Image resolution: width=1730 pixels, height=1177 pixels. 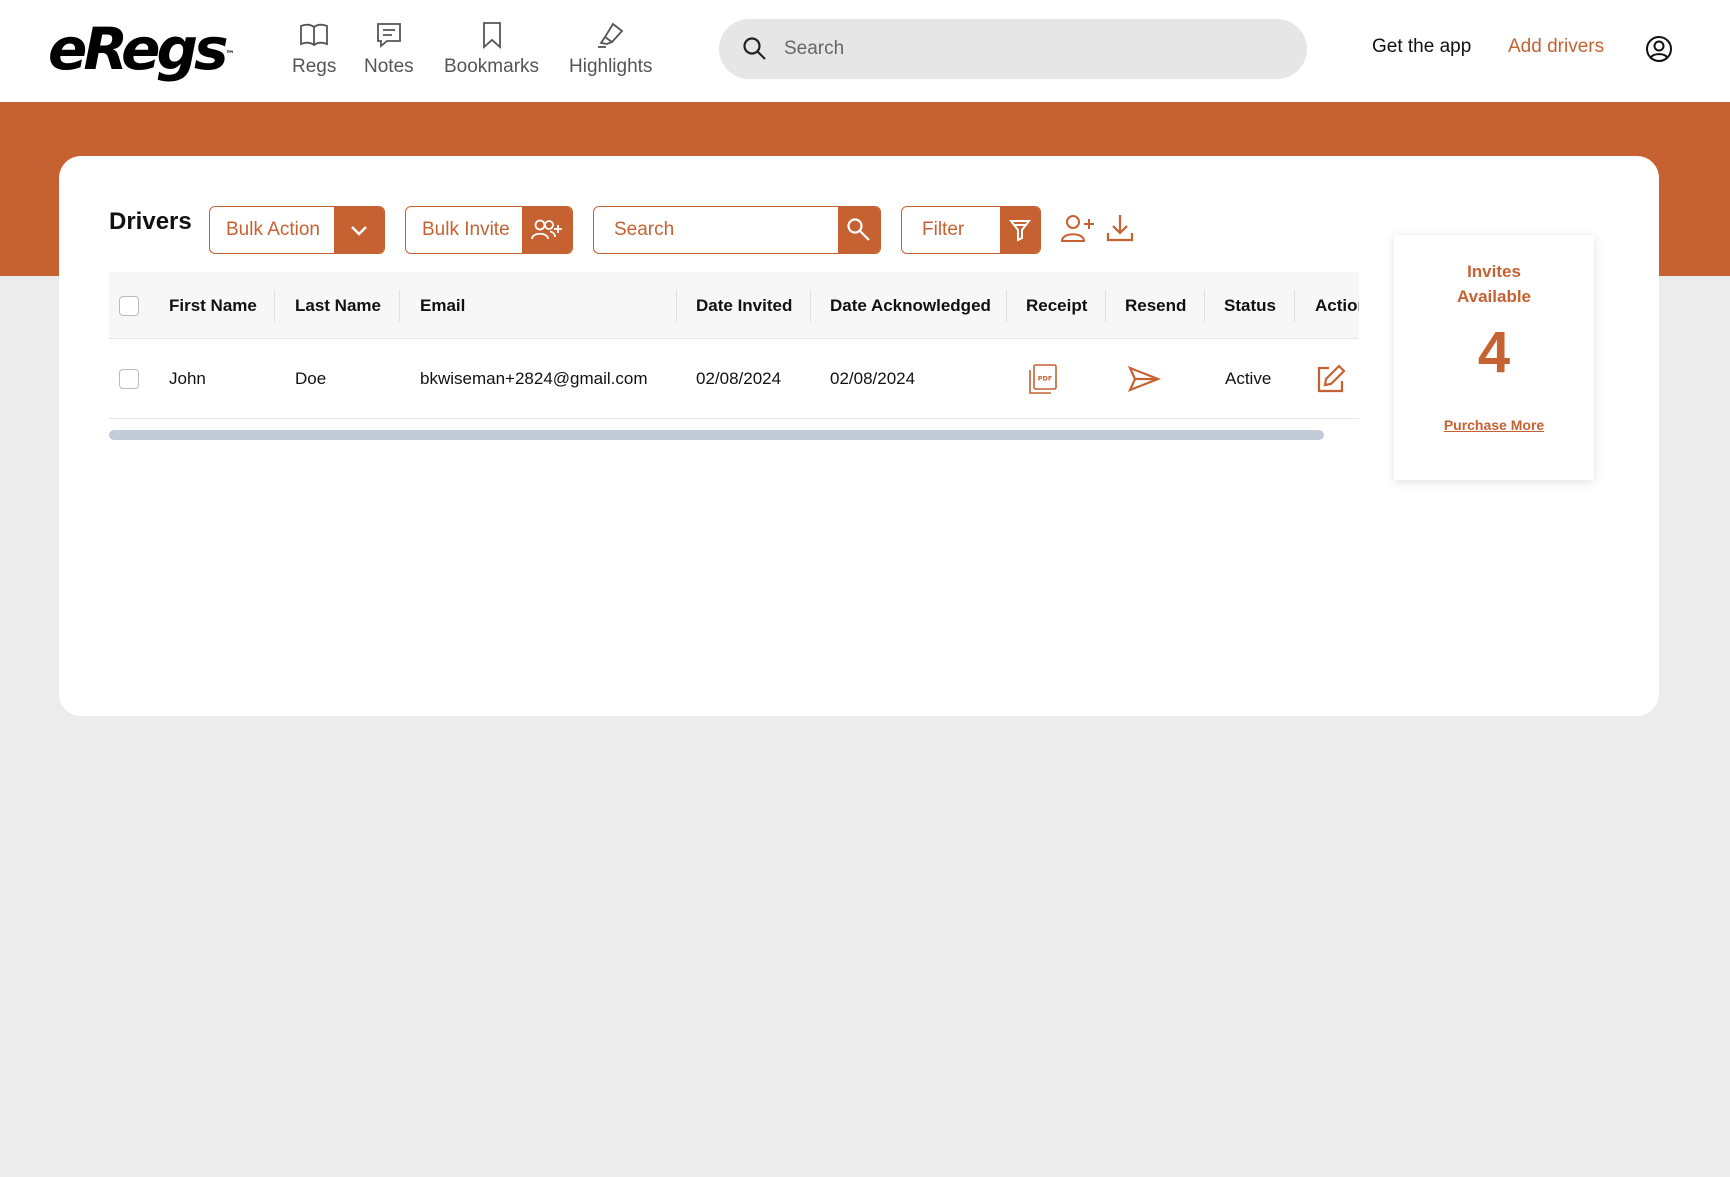 I want to click on bulk-invite-label: Bulk Invite, so click(x=466, y=229).